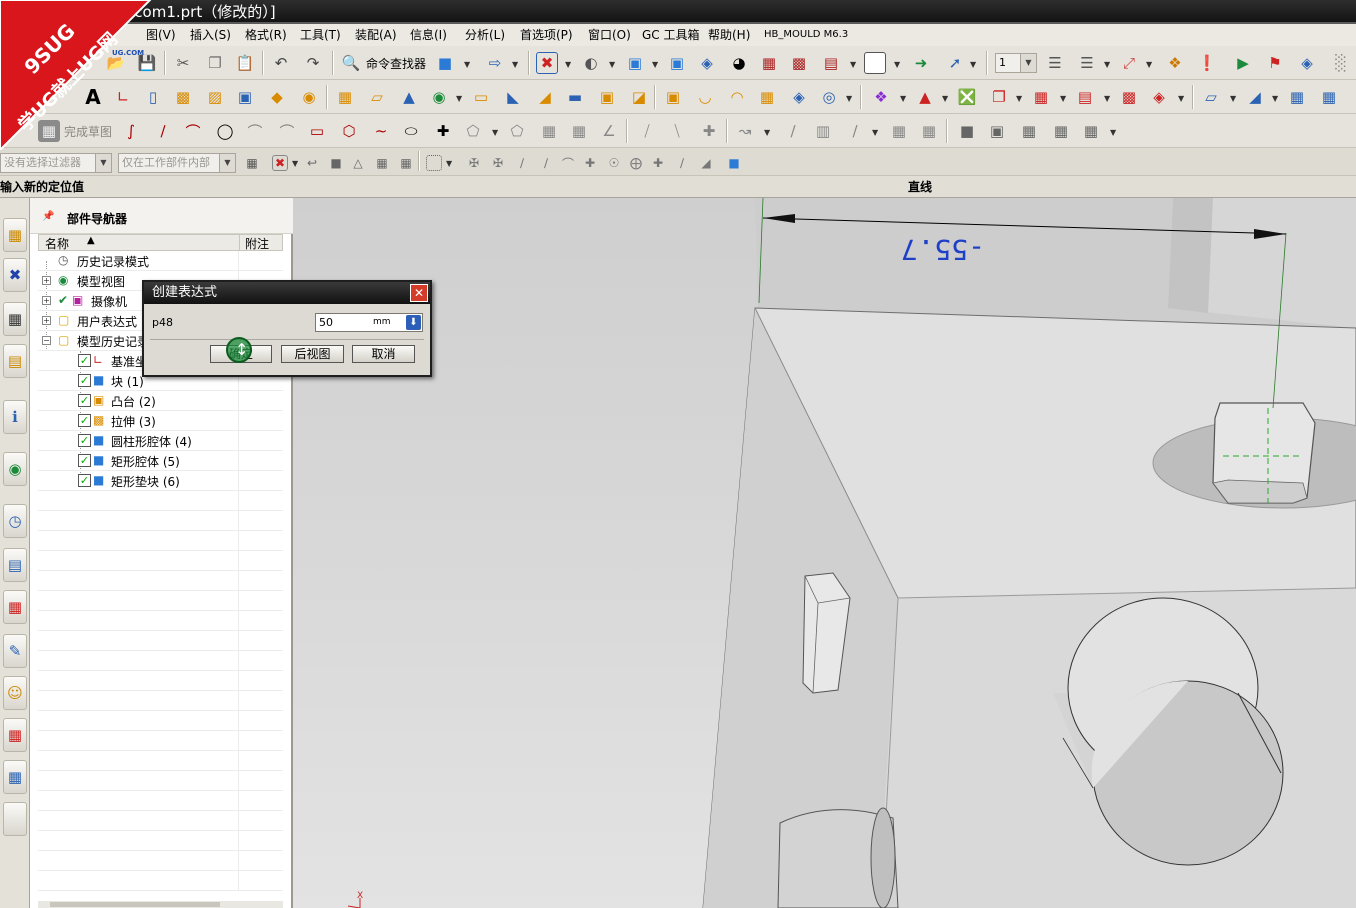 The width and height of the screenshot is (1356, 908). What do you see at coordinates (160, 481) in the screenshot?
I see `tree-node: ✓ ■ 矩形垫块 (6)` at bounding box center [160, 481].